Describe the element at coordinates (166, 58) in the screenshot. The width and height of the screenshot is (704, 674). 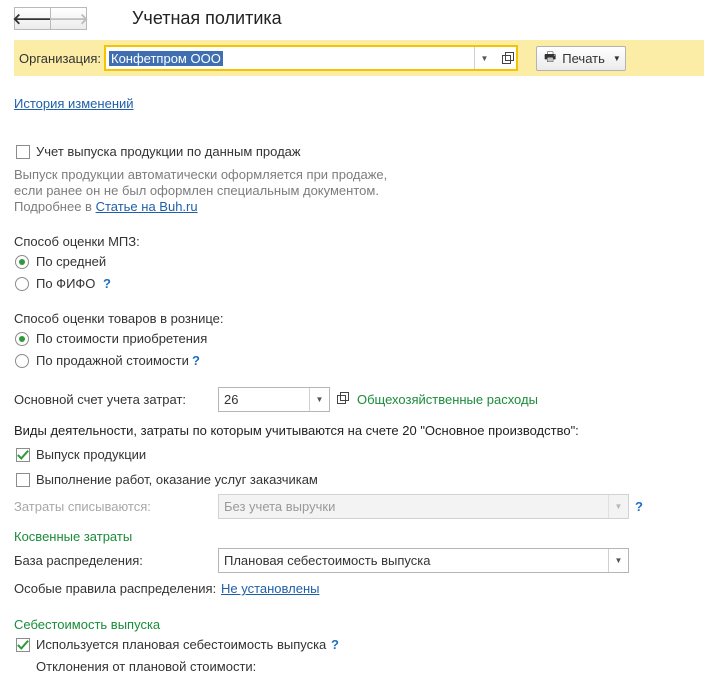
I see `organization-value: Конфетпром ООО` at that location.